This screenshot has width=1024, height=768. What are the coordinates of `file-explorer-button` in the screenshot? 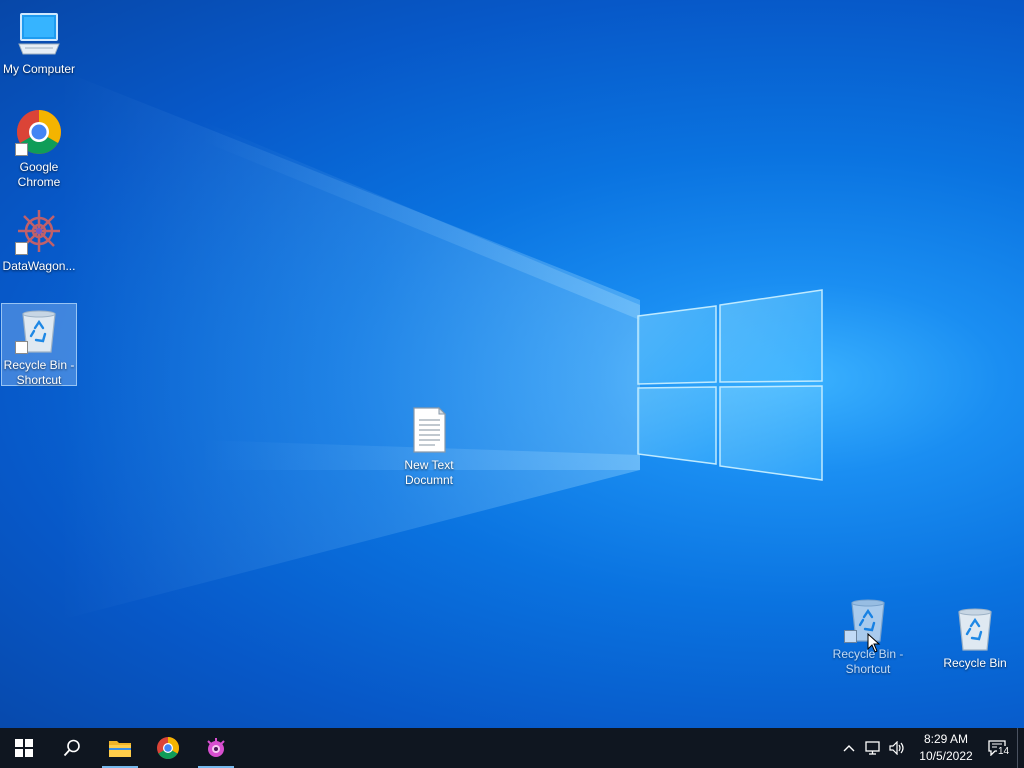 It's located at (120, 748).